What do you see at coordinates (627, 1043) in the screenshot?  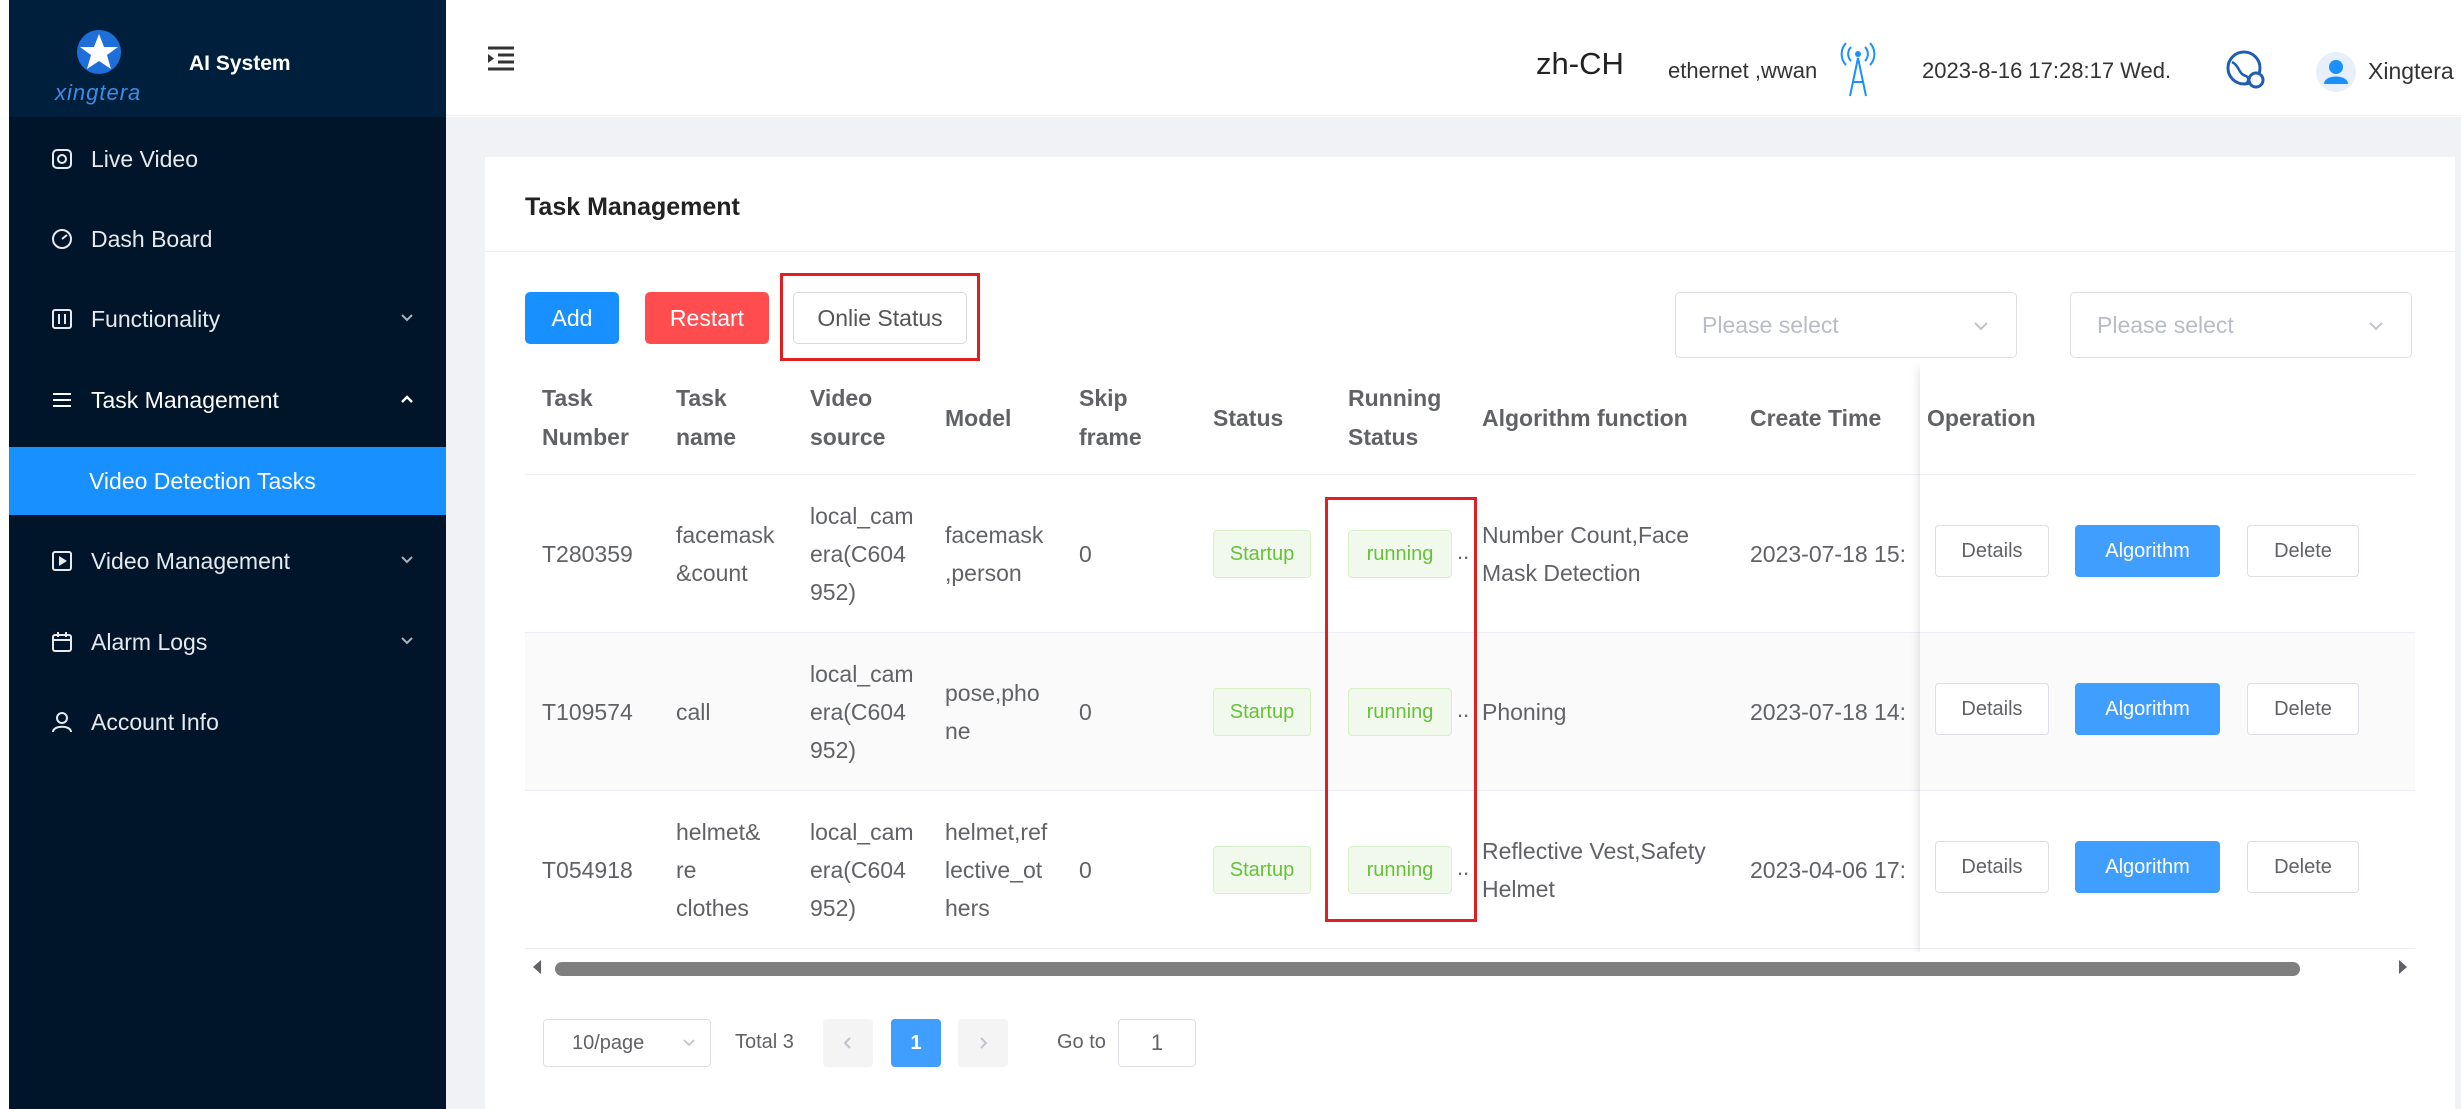 I see `page-size-select: 10/page` at bounding box center [627, 1043].